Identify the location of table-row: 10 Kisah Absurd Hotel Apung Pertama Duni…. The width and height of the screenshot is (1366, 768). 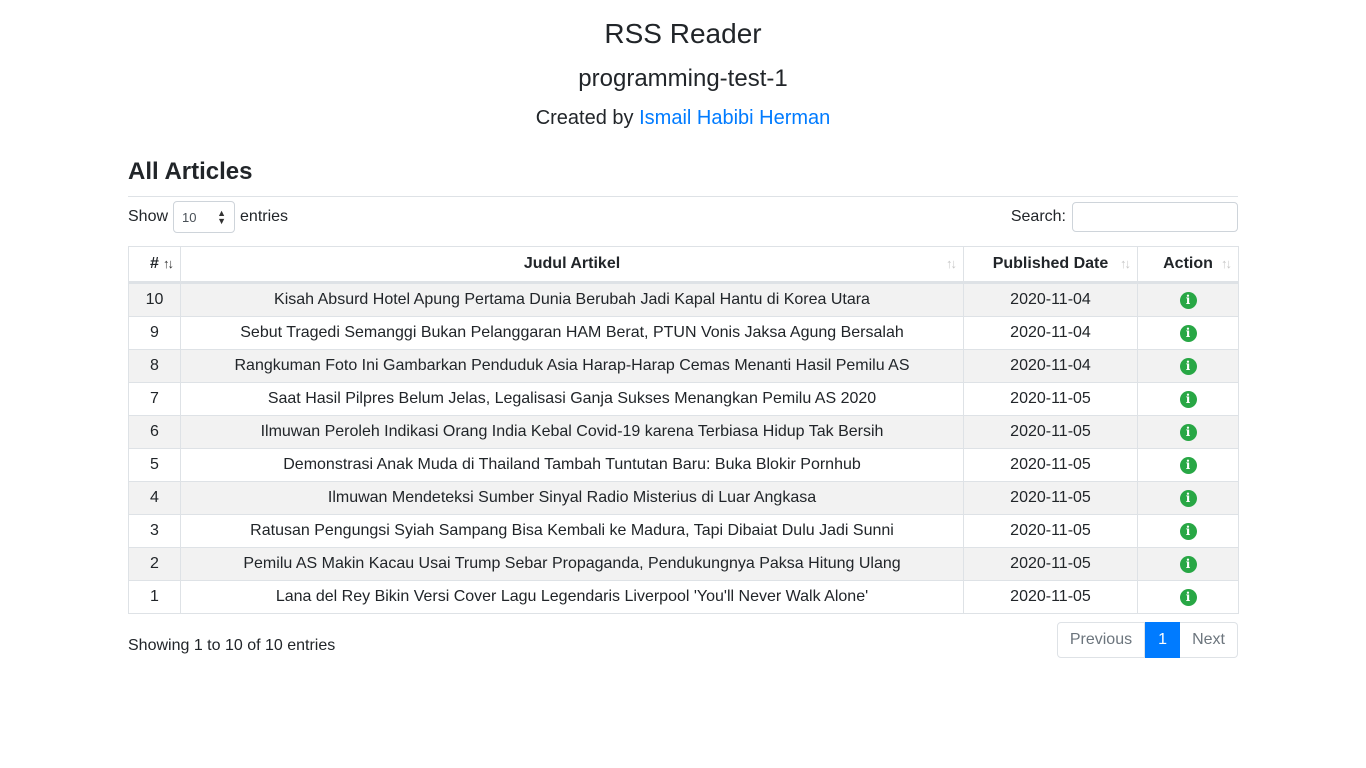
(683, 299).